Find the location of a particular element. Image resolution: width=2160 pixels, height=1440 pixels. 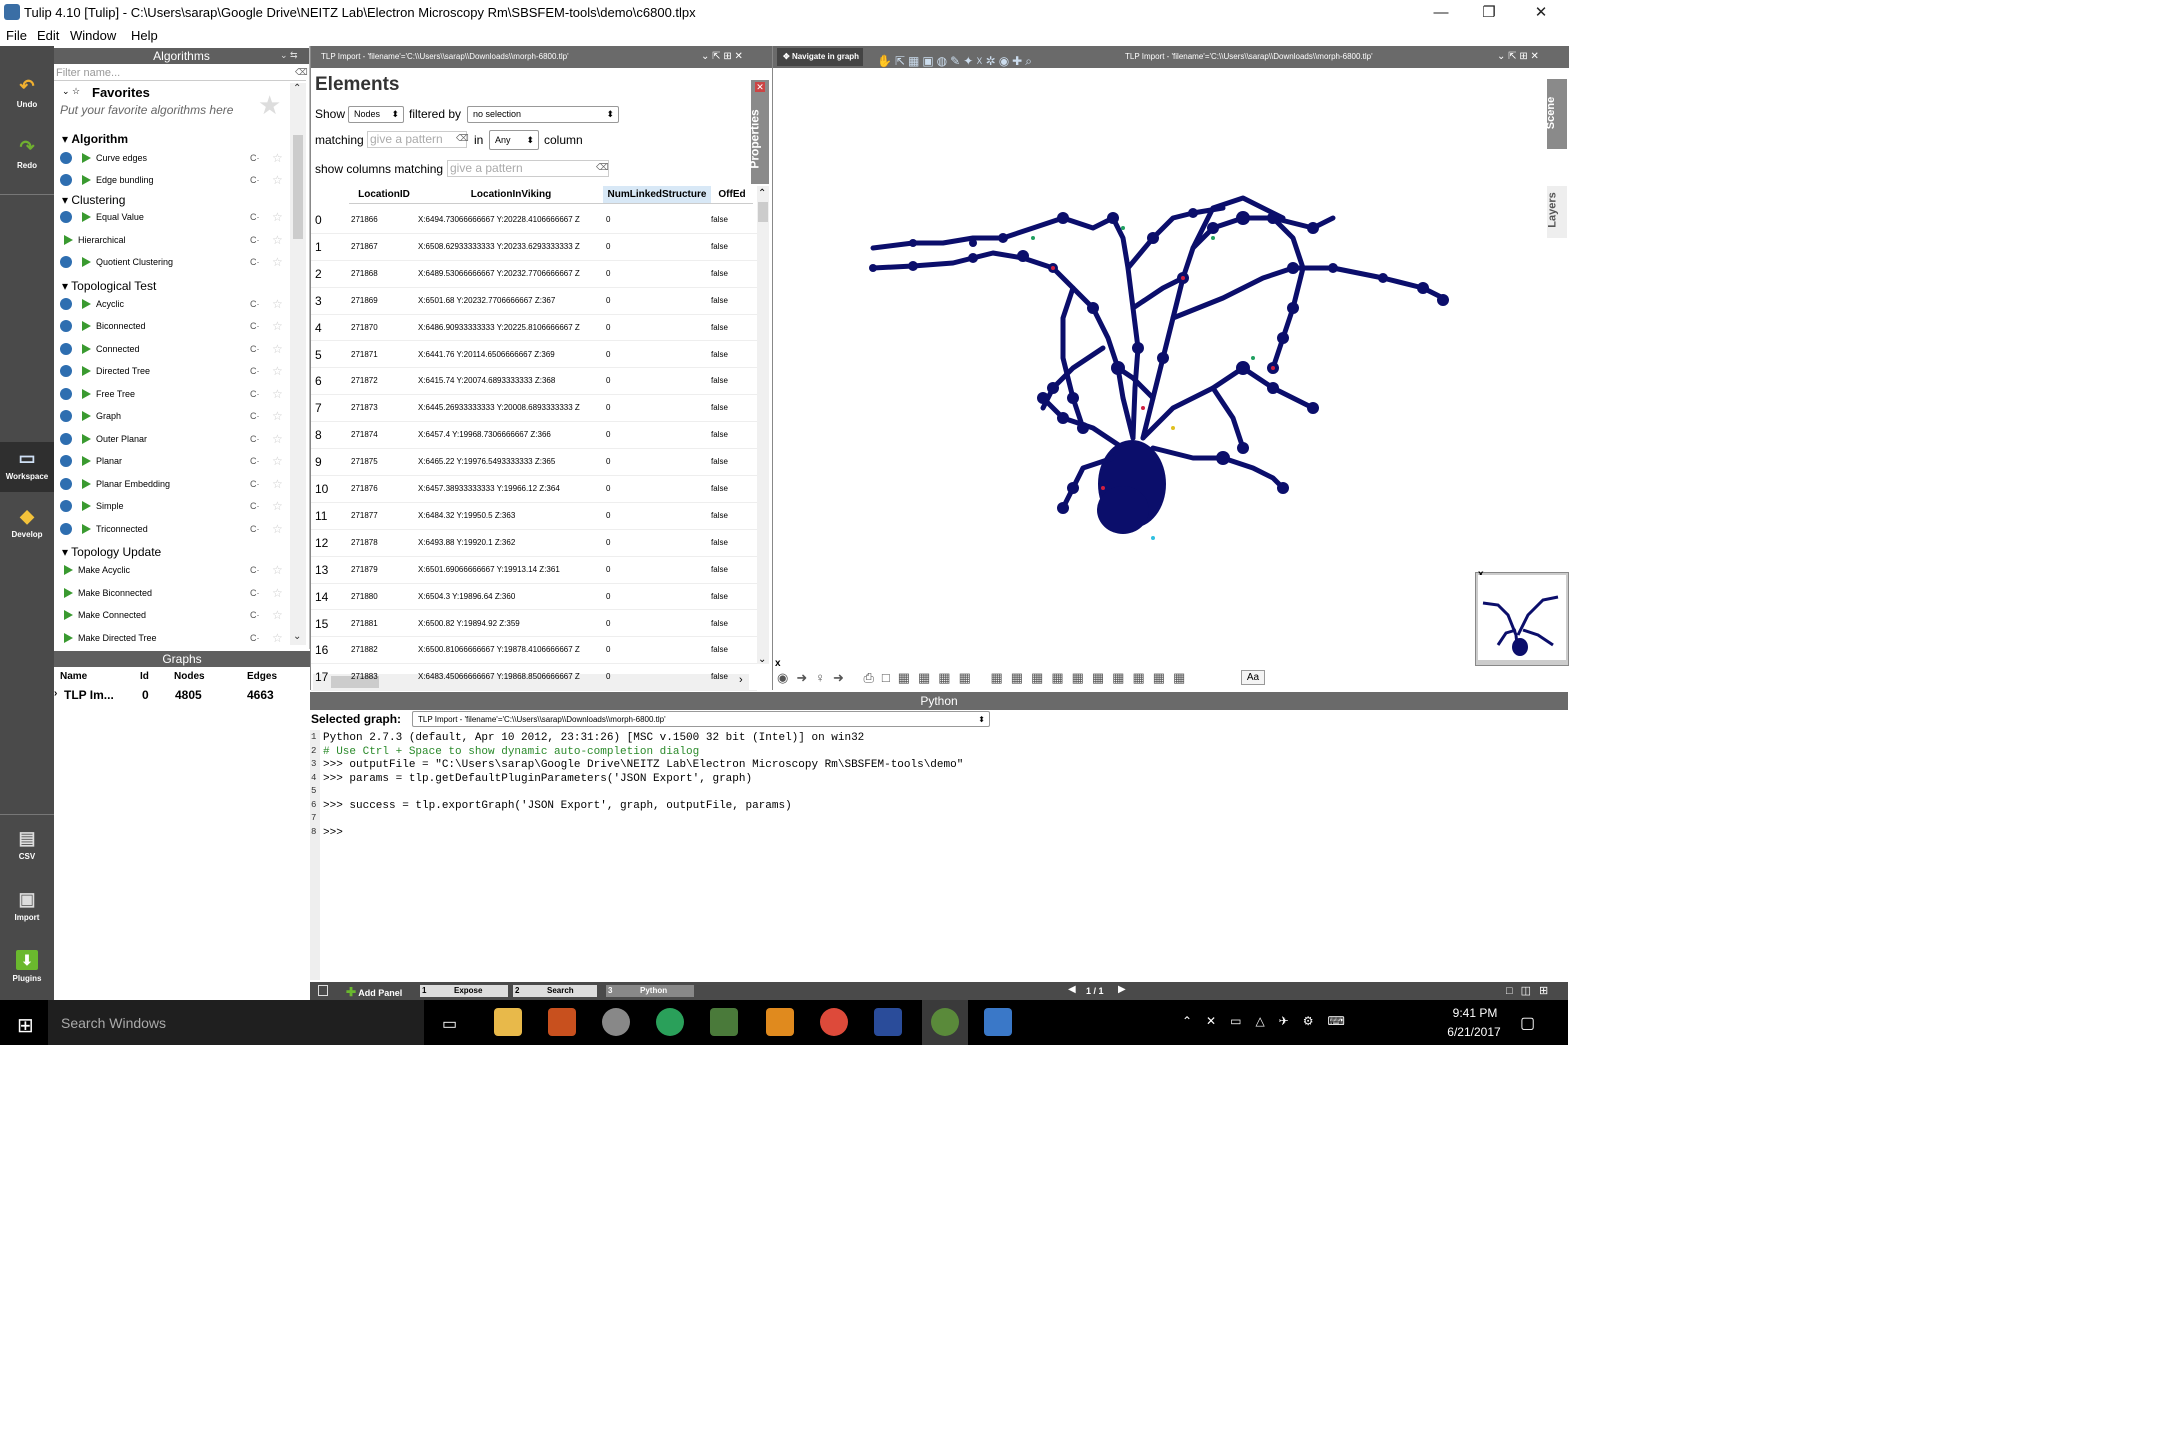

render-options-toolbar: ◉➜♀➜ ⎙□▦▦▦▦ ▦▦▦▦▦▦▦▦▦▦ is located at coordinates (985, 678).